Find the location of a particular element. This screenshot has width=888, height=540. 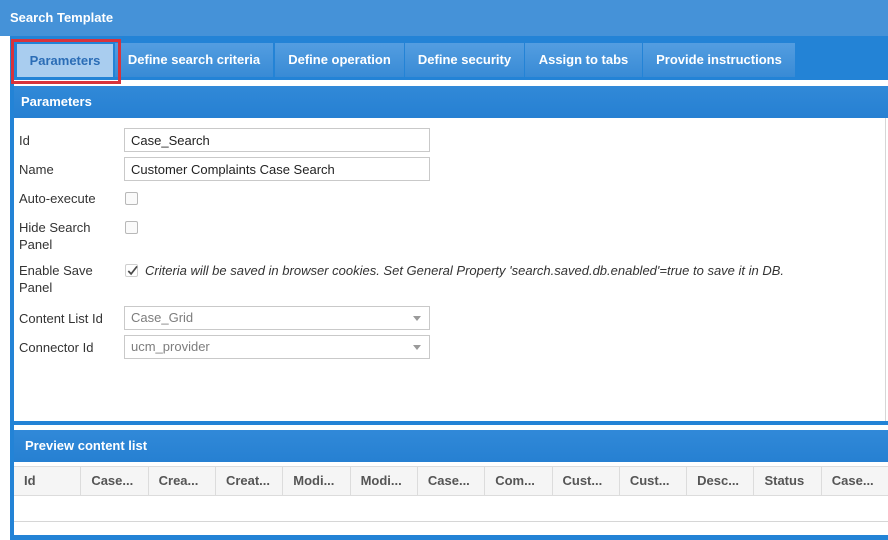

connector-id-value: ucm_provider is located at coordinates (170, 346).